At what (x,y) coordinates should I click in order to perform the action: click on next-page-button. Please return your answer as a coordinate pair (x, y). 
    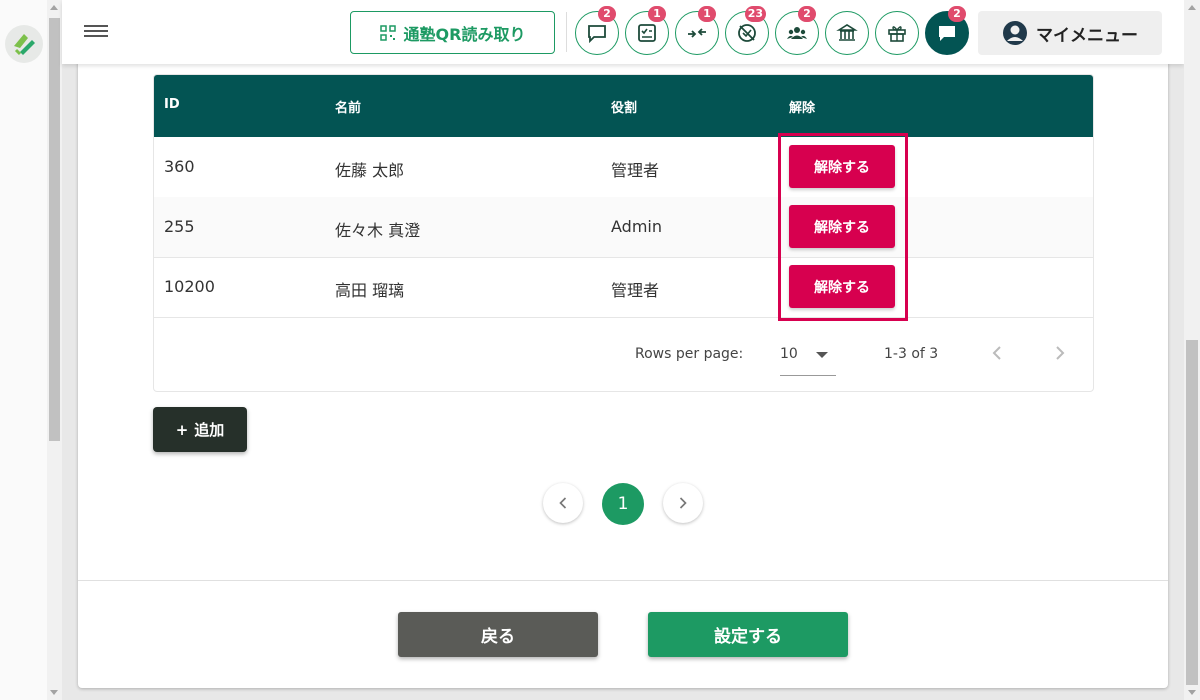
    Looking at the image, I should click on (683, 503).